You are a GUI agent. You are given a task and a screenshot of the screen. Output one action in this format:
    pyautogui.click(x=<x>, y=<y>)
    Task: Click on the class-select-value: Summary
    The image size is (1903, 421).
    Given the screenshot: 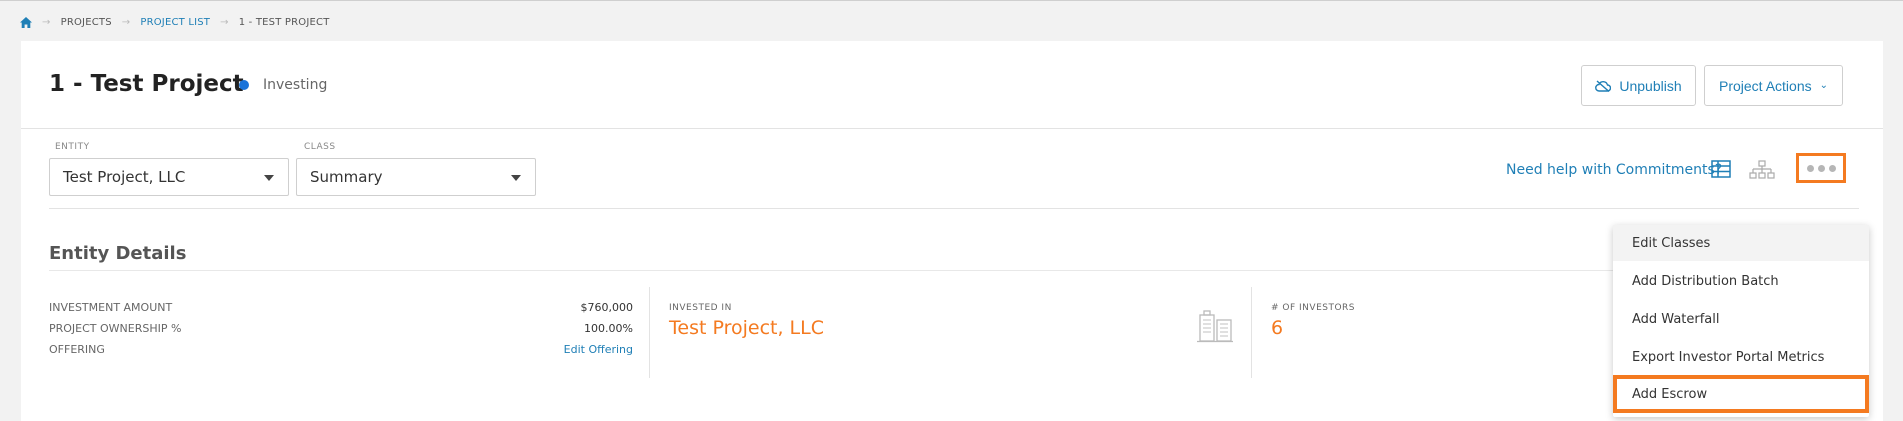 What is the action you would take?
    pyautogui.click(x=346, y=177)
    